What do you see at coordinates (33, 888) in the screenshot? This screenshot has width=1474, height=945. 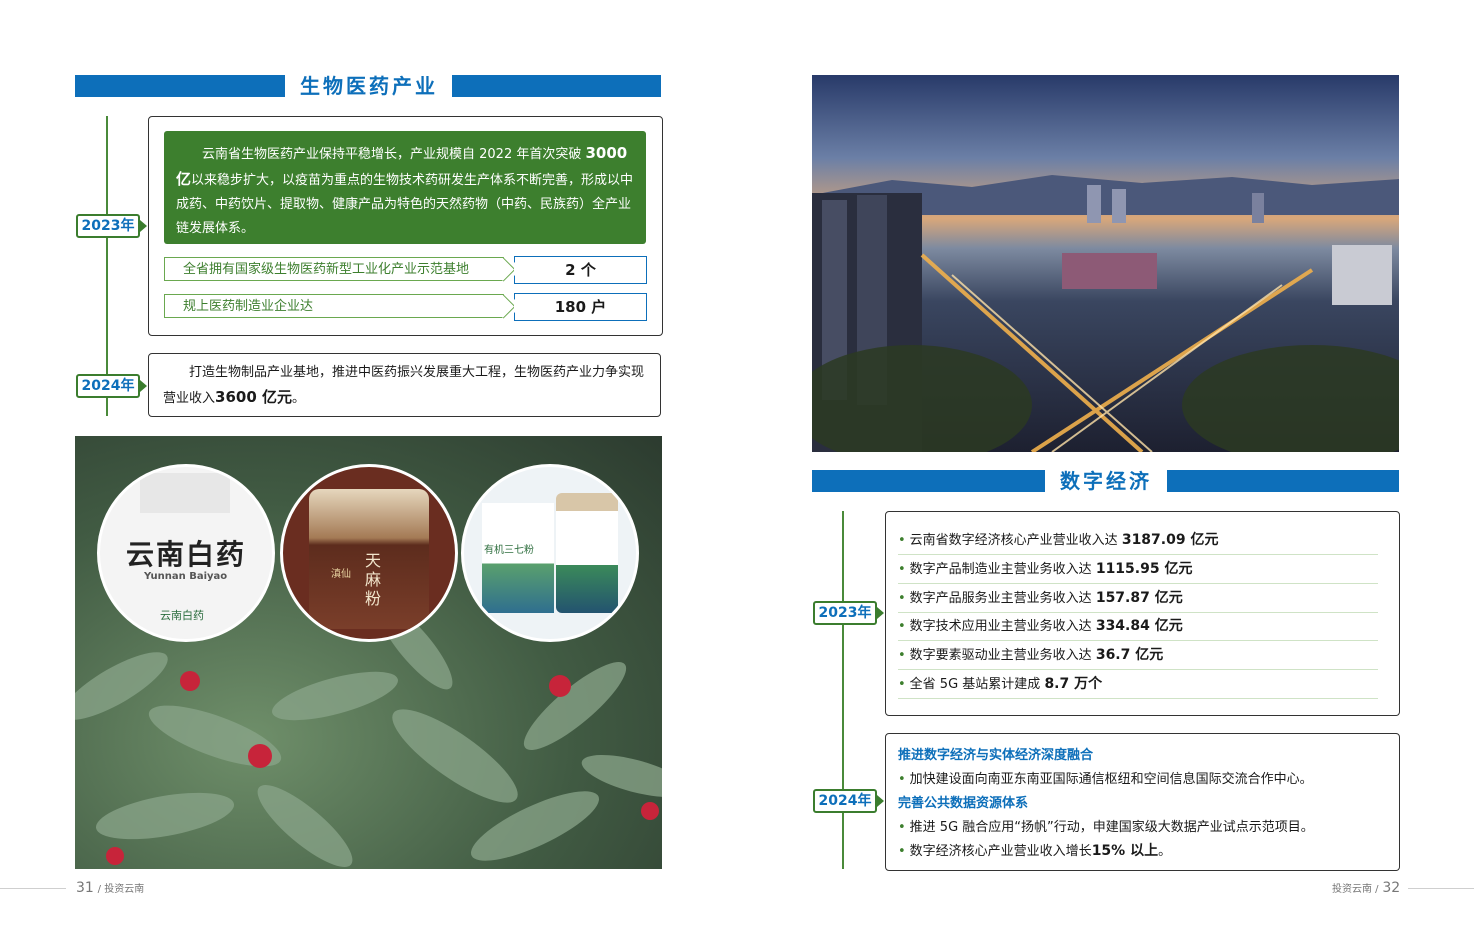 I see `left-footer-line` at bounding box center [33, 888].